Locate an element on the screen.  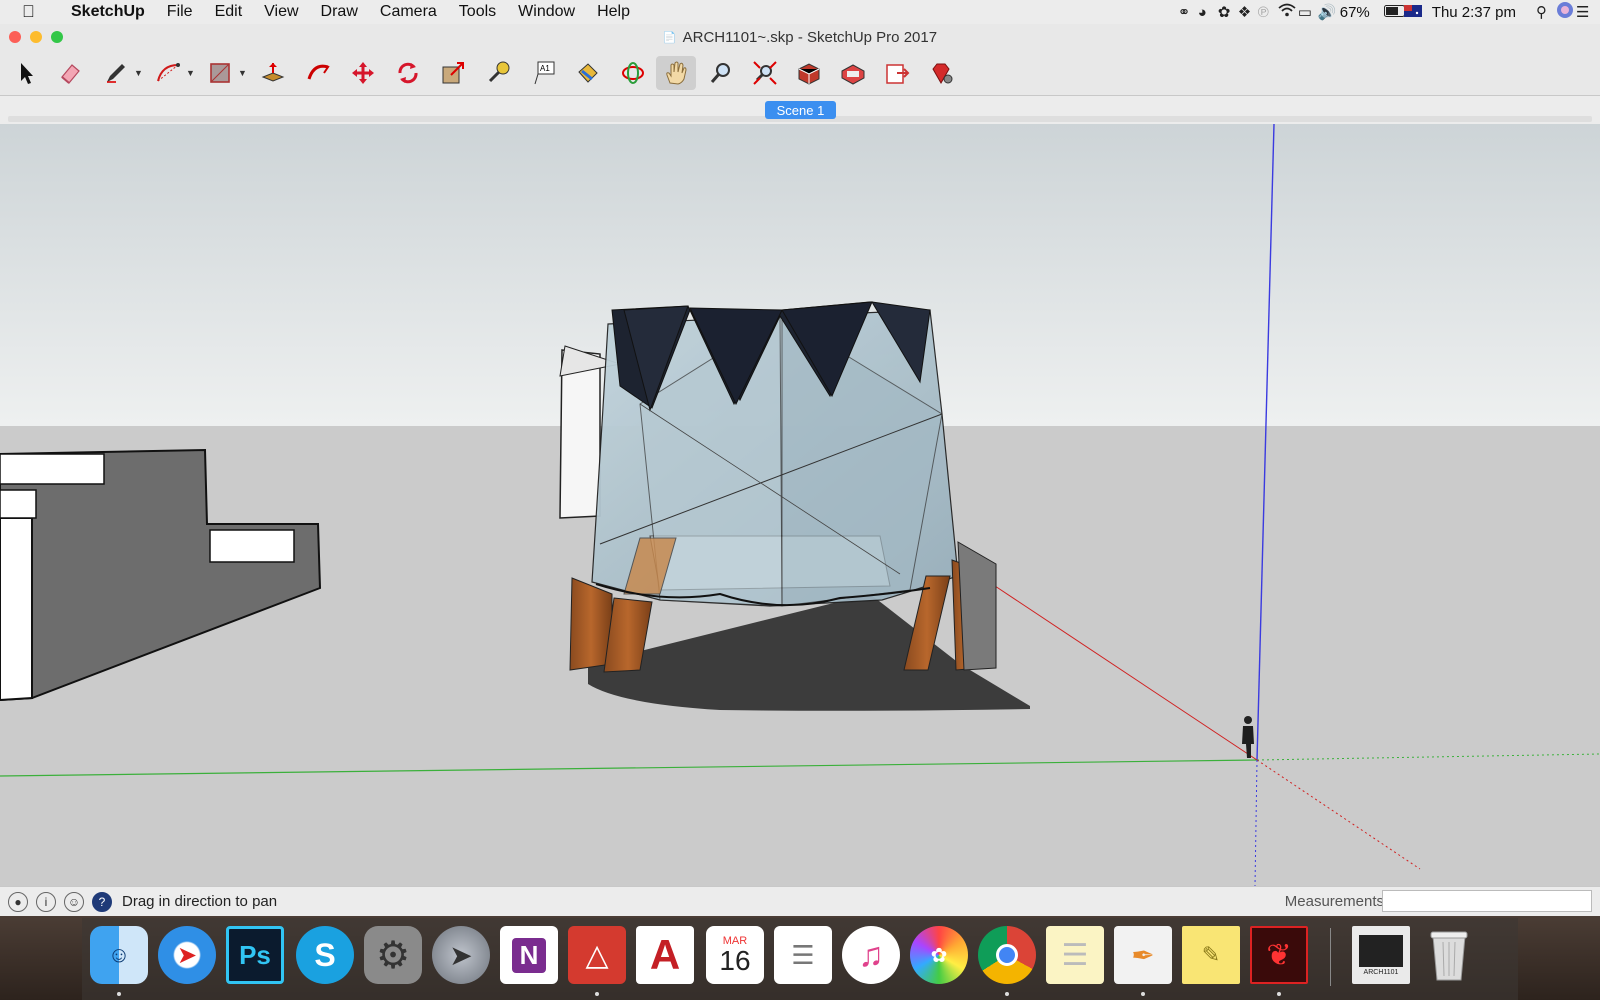
menu-file: File is located at coordinates (180, 12).